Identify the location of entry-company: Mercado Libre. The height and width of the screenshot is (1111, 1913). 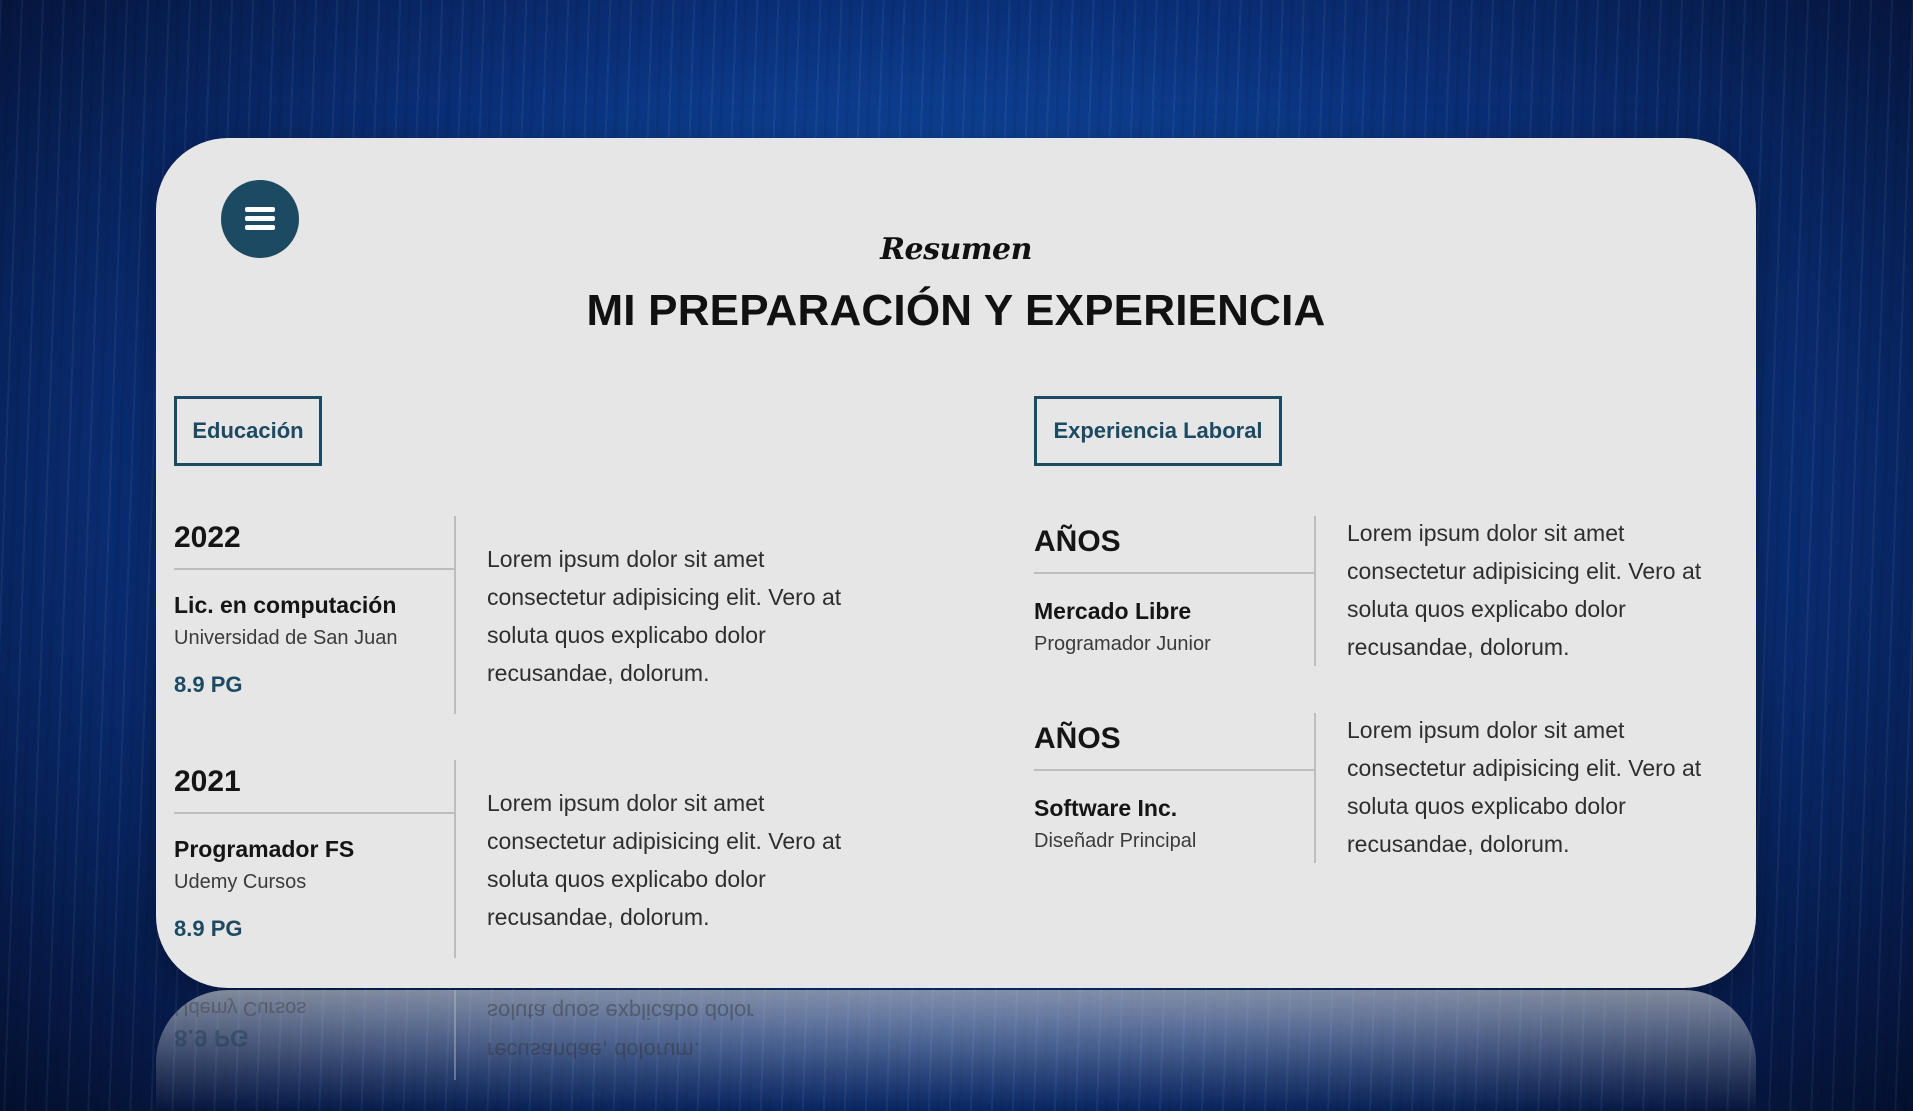
(1113, 611).